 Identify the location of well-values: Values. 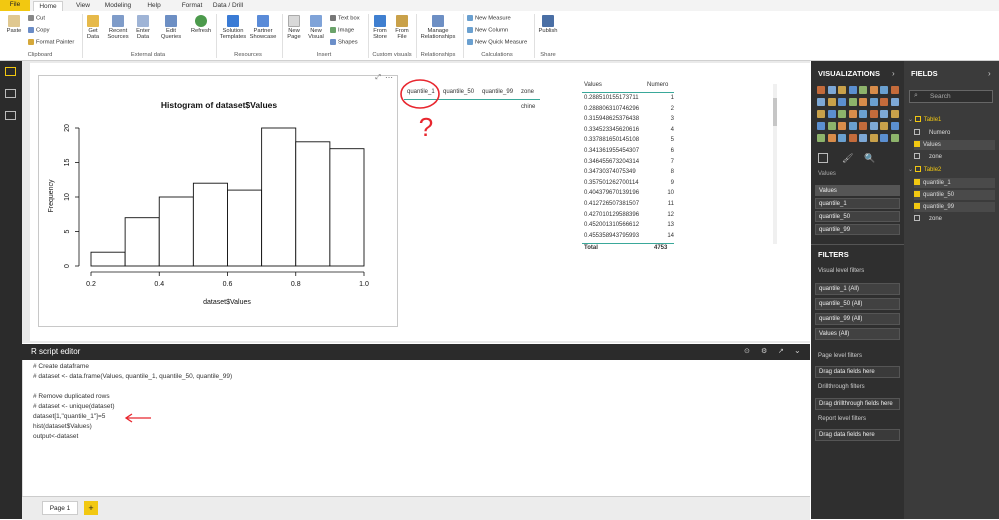
(857, 190).